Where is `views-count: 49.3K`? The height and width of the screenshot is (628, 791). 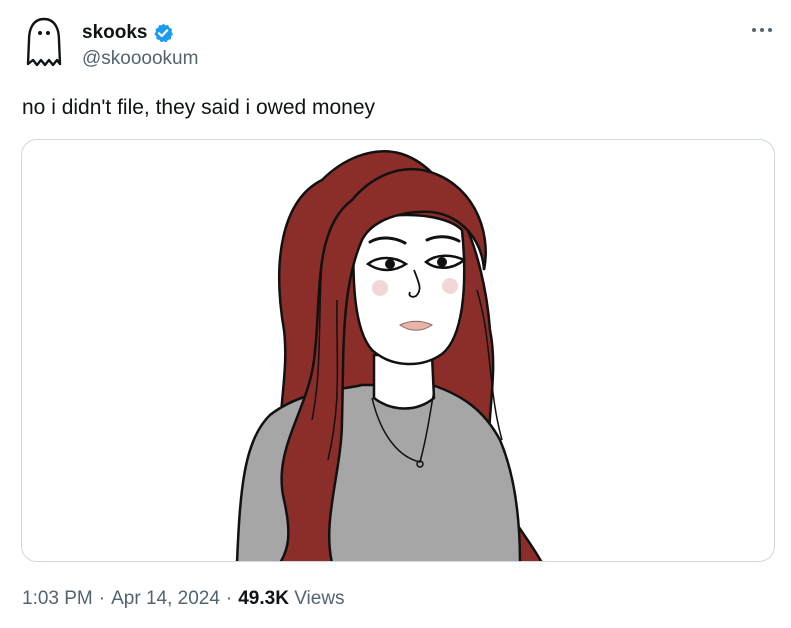 views-count: 49.3K is located at coordinates (263, 598).